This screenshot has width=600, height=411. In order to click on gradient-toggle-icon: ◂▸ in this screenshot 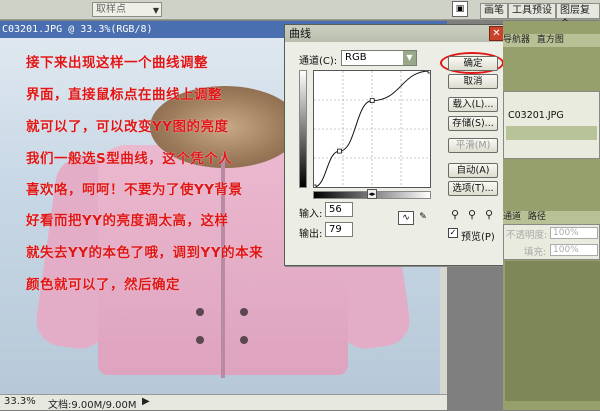, I will do `click(372, 194)`.